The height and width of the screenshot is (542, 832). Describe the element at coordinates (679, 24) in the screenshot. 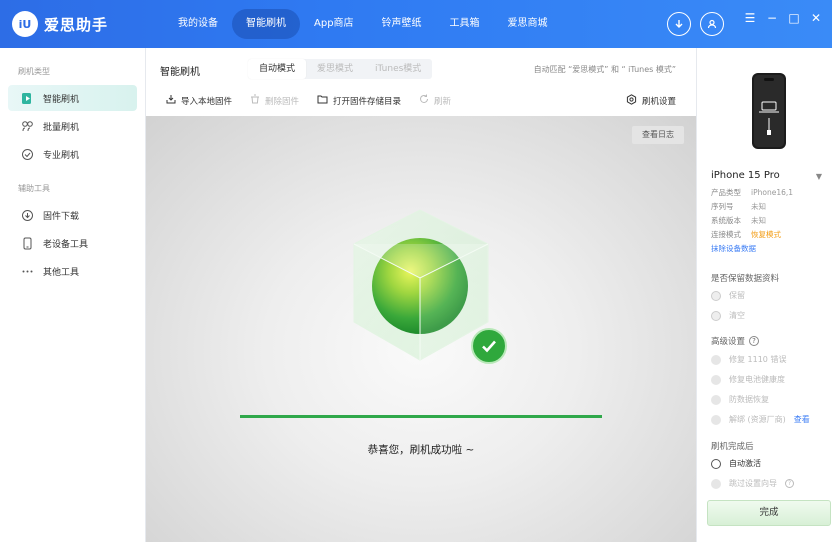

I see `download-icon` at that location.